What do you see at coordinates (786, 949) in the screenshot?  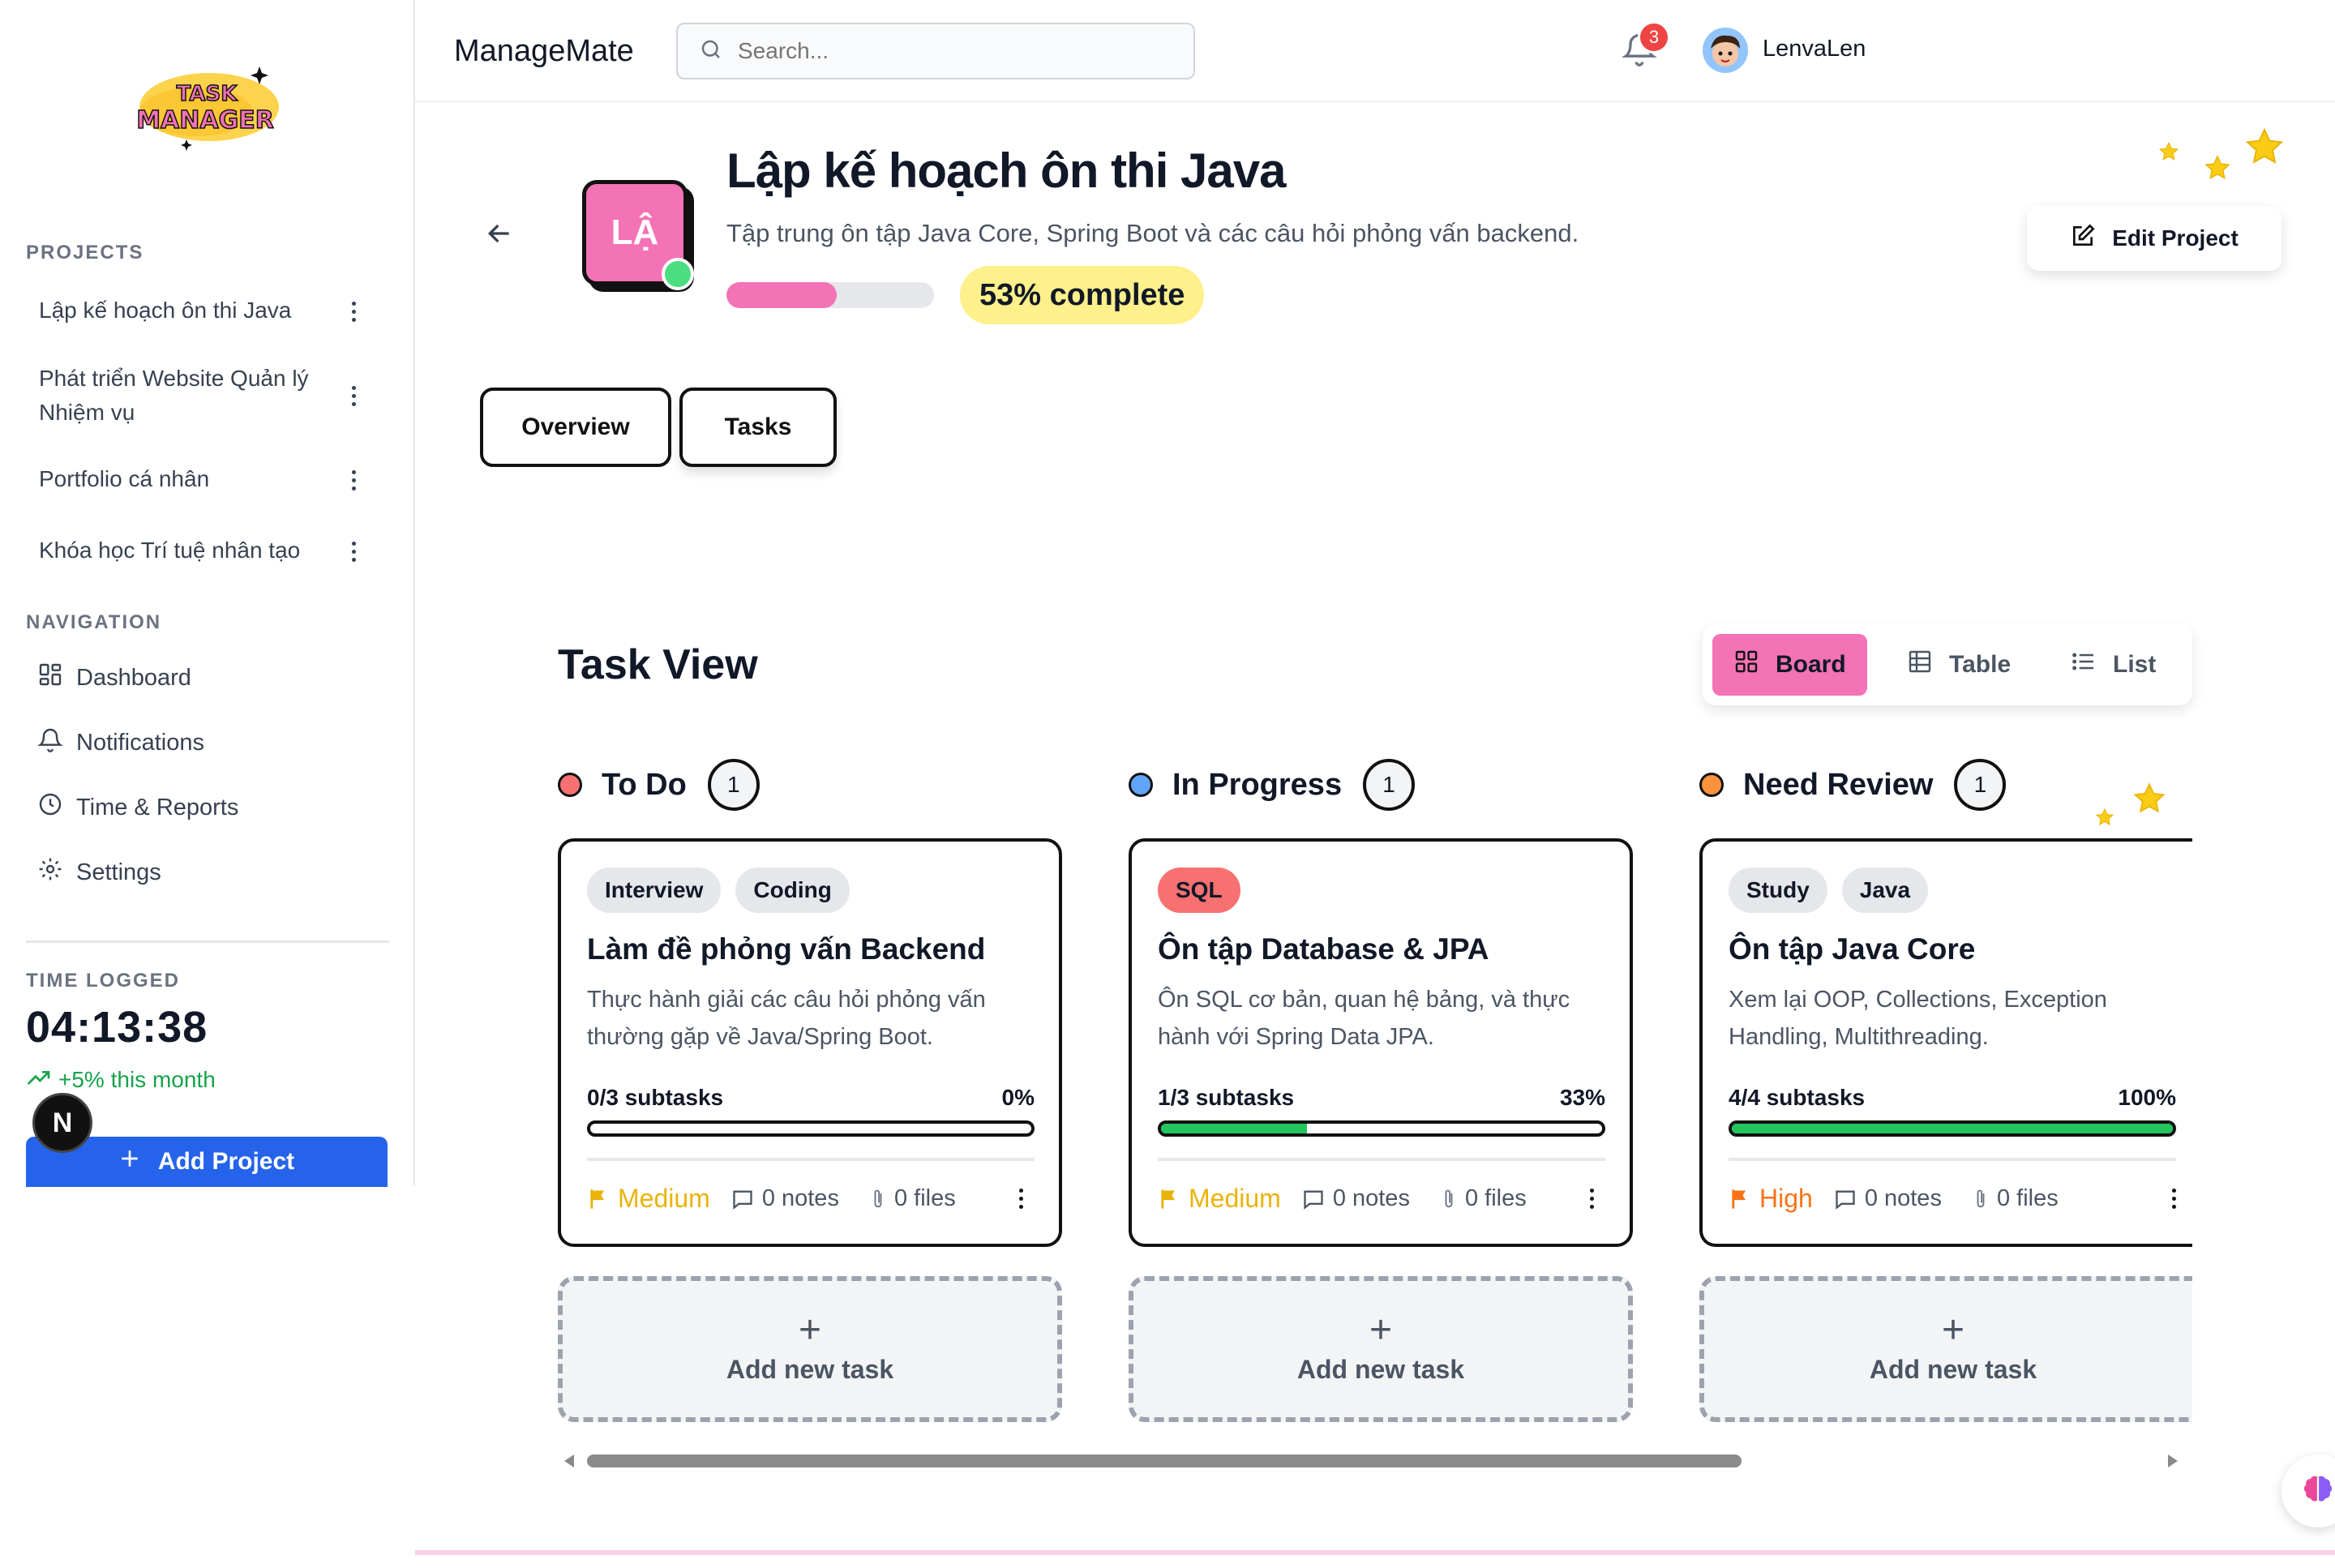 I see `task-title: Làm đề phỏng vấn Backend` at bounding box center [786, 949].